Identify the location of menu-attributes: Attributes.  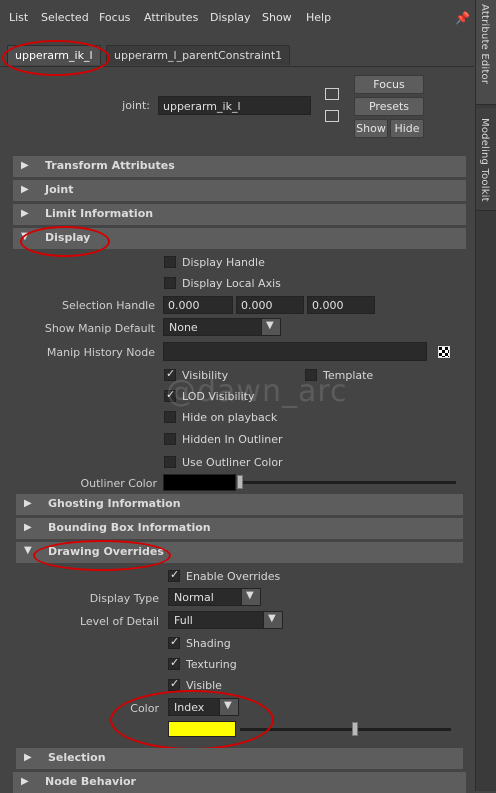
(171, 17).